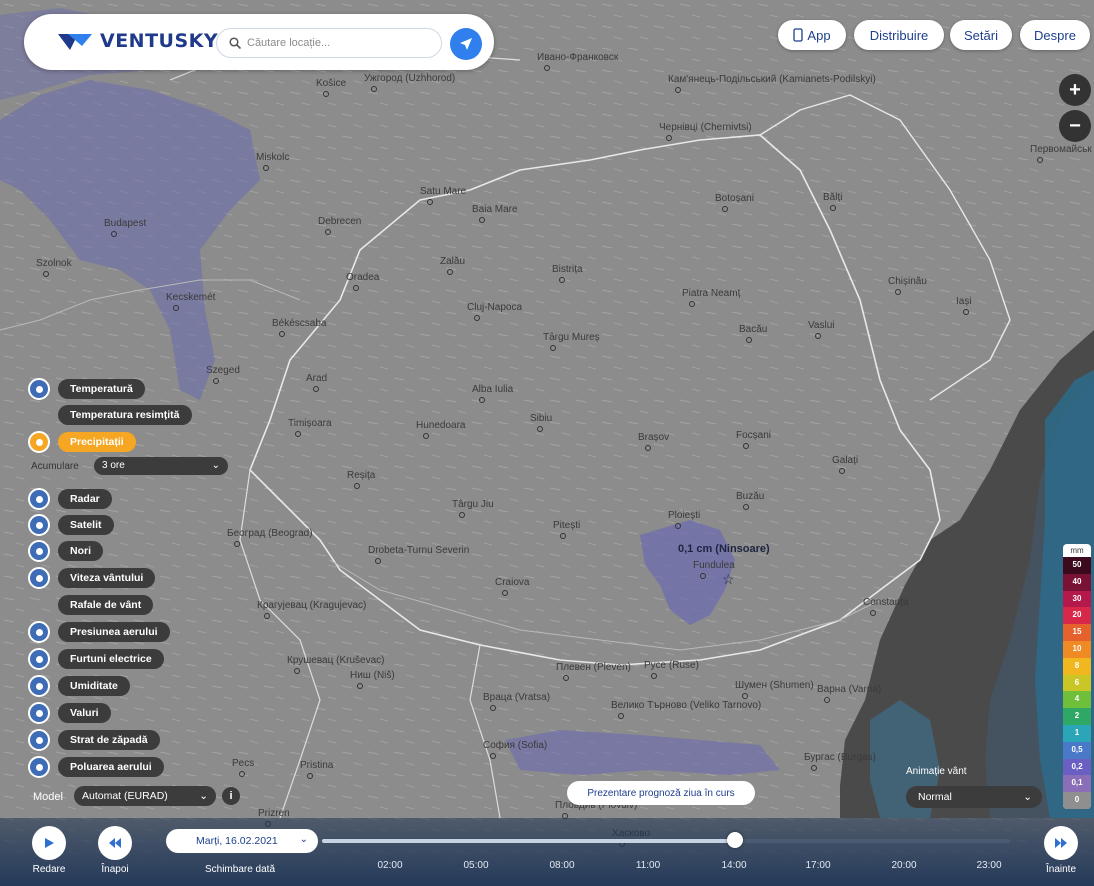  I want to click on timeline-track, so click(666, 841).